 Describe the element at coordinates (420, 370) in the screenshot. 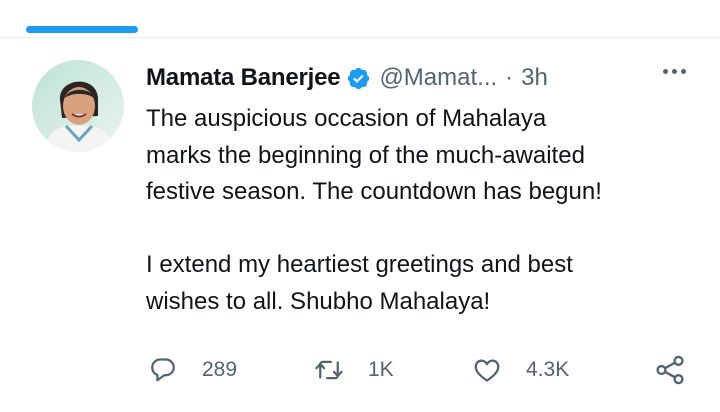

I see `tweet-actions: 289 1K 4.3K` at that location.